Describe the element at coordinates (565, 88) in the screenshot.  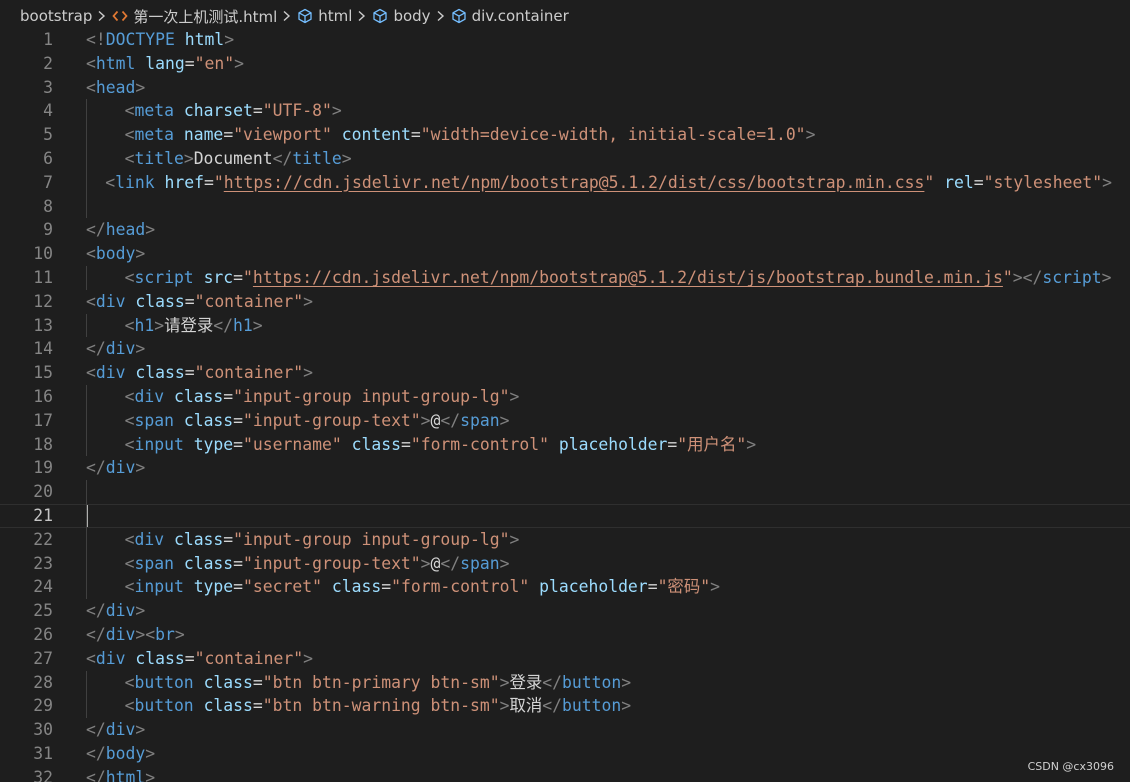
I see `code-line: 3 <head>` at that location.